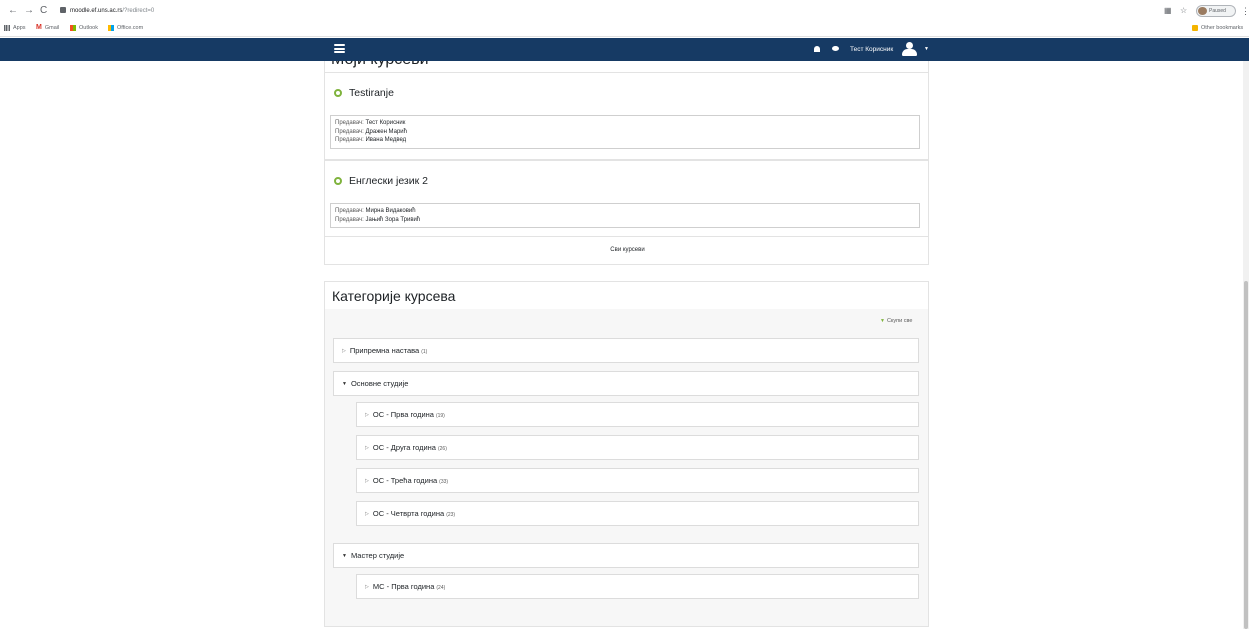 The height and width of the screenshot is (629, 1249). What do you see at coordinates (364, 93) in the screenshot?
I see `course-title: Testiranje` at bounding box center [364, 93].